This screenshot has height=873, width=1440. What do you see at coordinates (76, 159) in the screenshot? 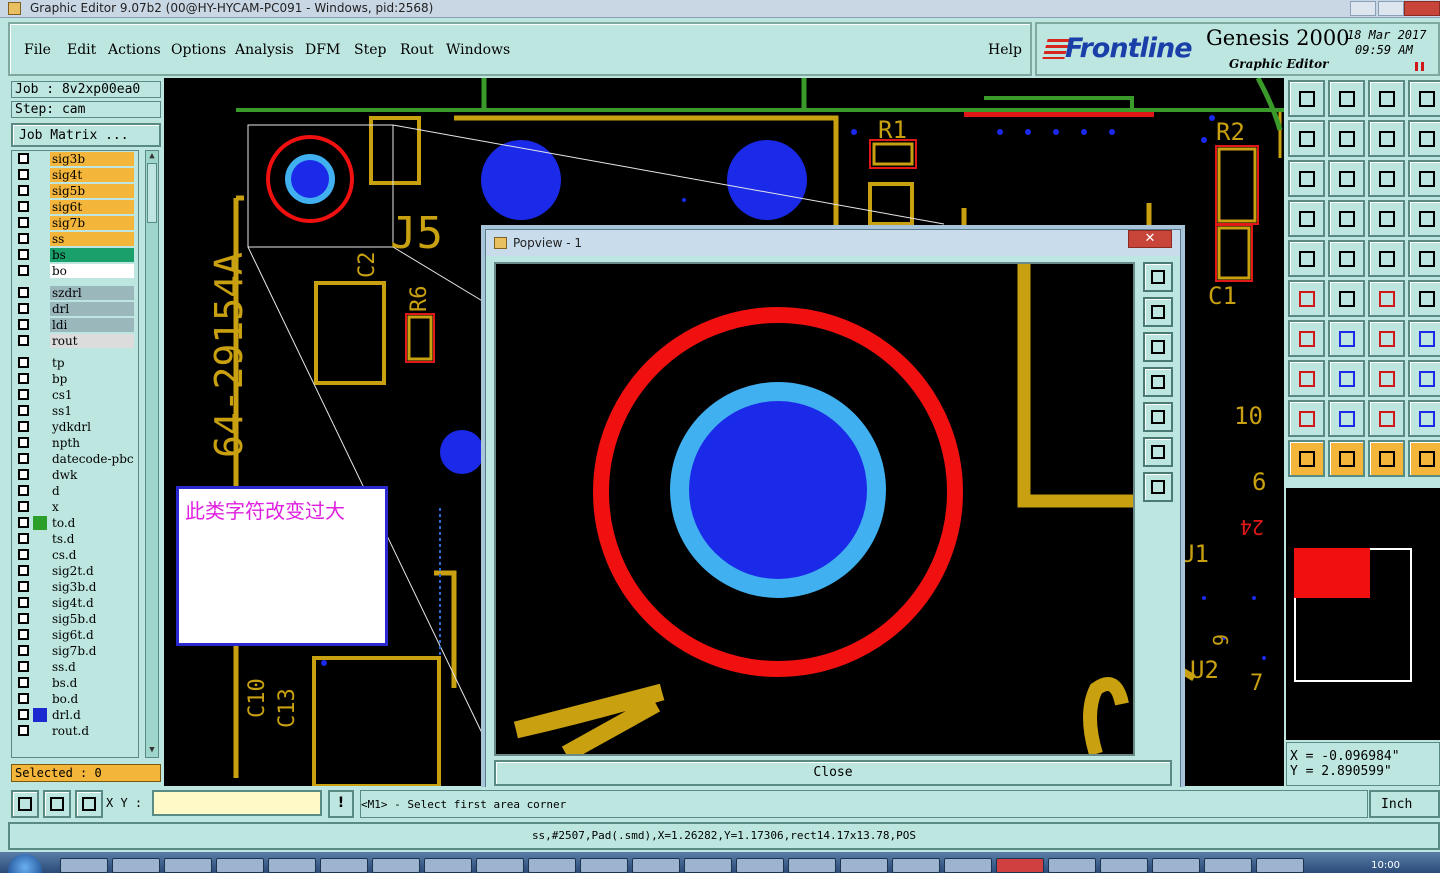
I see `layer-row-sig3b: sig3b` at bounding box center [76, 159].